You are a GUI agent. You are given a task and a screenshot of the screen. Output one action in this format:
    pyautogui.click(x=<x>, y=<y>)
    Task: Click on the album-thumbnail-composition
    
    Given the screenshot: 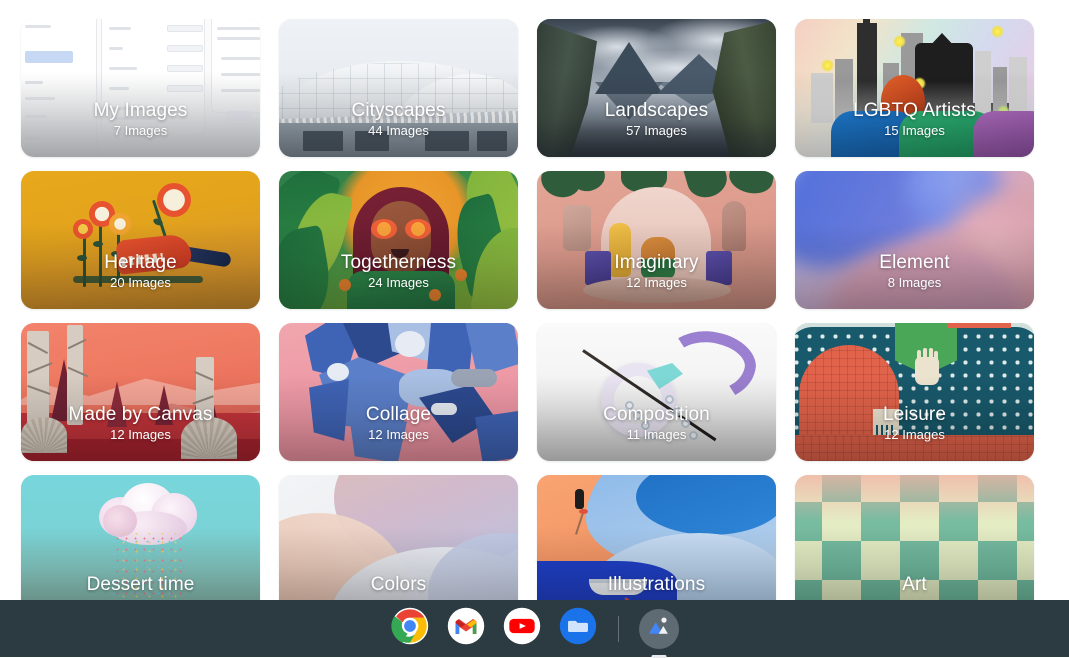 What is the action you would take?
    pyautogui.click(x=656, y=392)
    